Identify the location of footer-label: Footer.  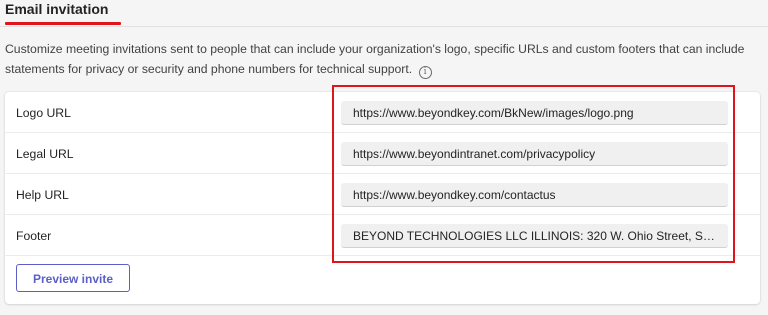
(34, 236).